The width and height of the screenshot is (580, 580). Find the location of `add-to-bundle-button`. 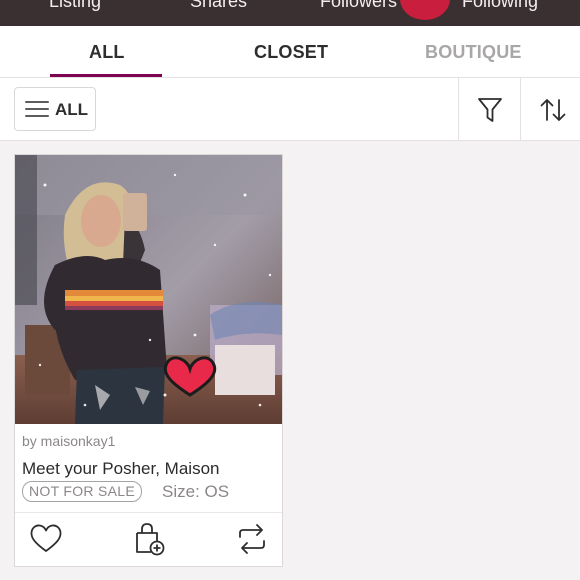

add-to-bundle-button is located at coordinates (150, 539).